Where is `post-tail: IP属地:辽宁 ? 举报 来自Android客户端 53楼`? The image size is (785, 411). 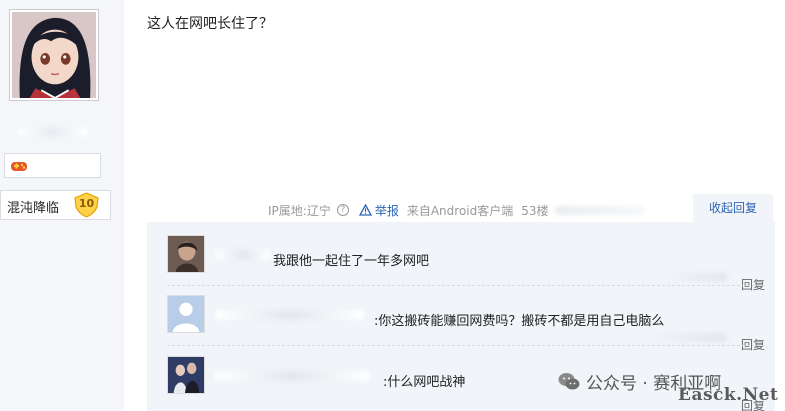 post-tail: IP属地:辽宁 ? 举报 来自Android客户端 53楼 is located at coordinates (456, 210).